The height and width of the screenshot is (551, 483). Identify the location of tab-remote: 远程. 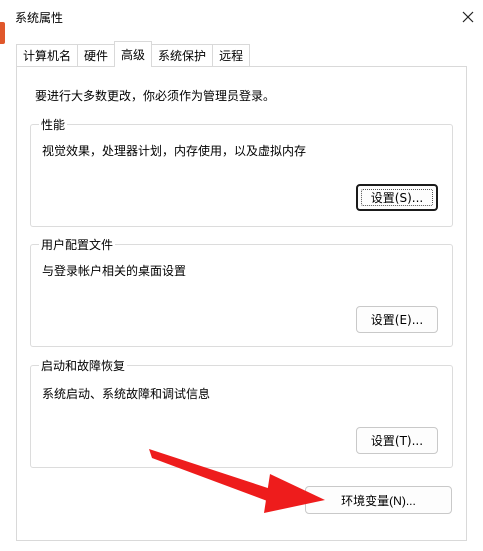
(231, 55).